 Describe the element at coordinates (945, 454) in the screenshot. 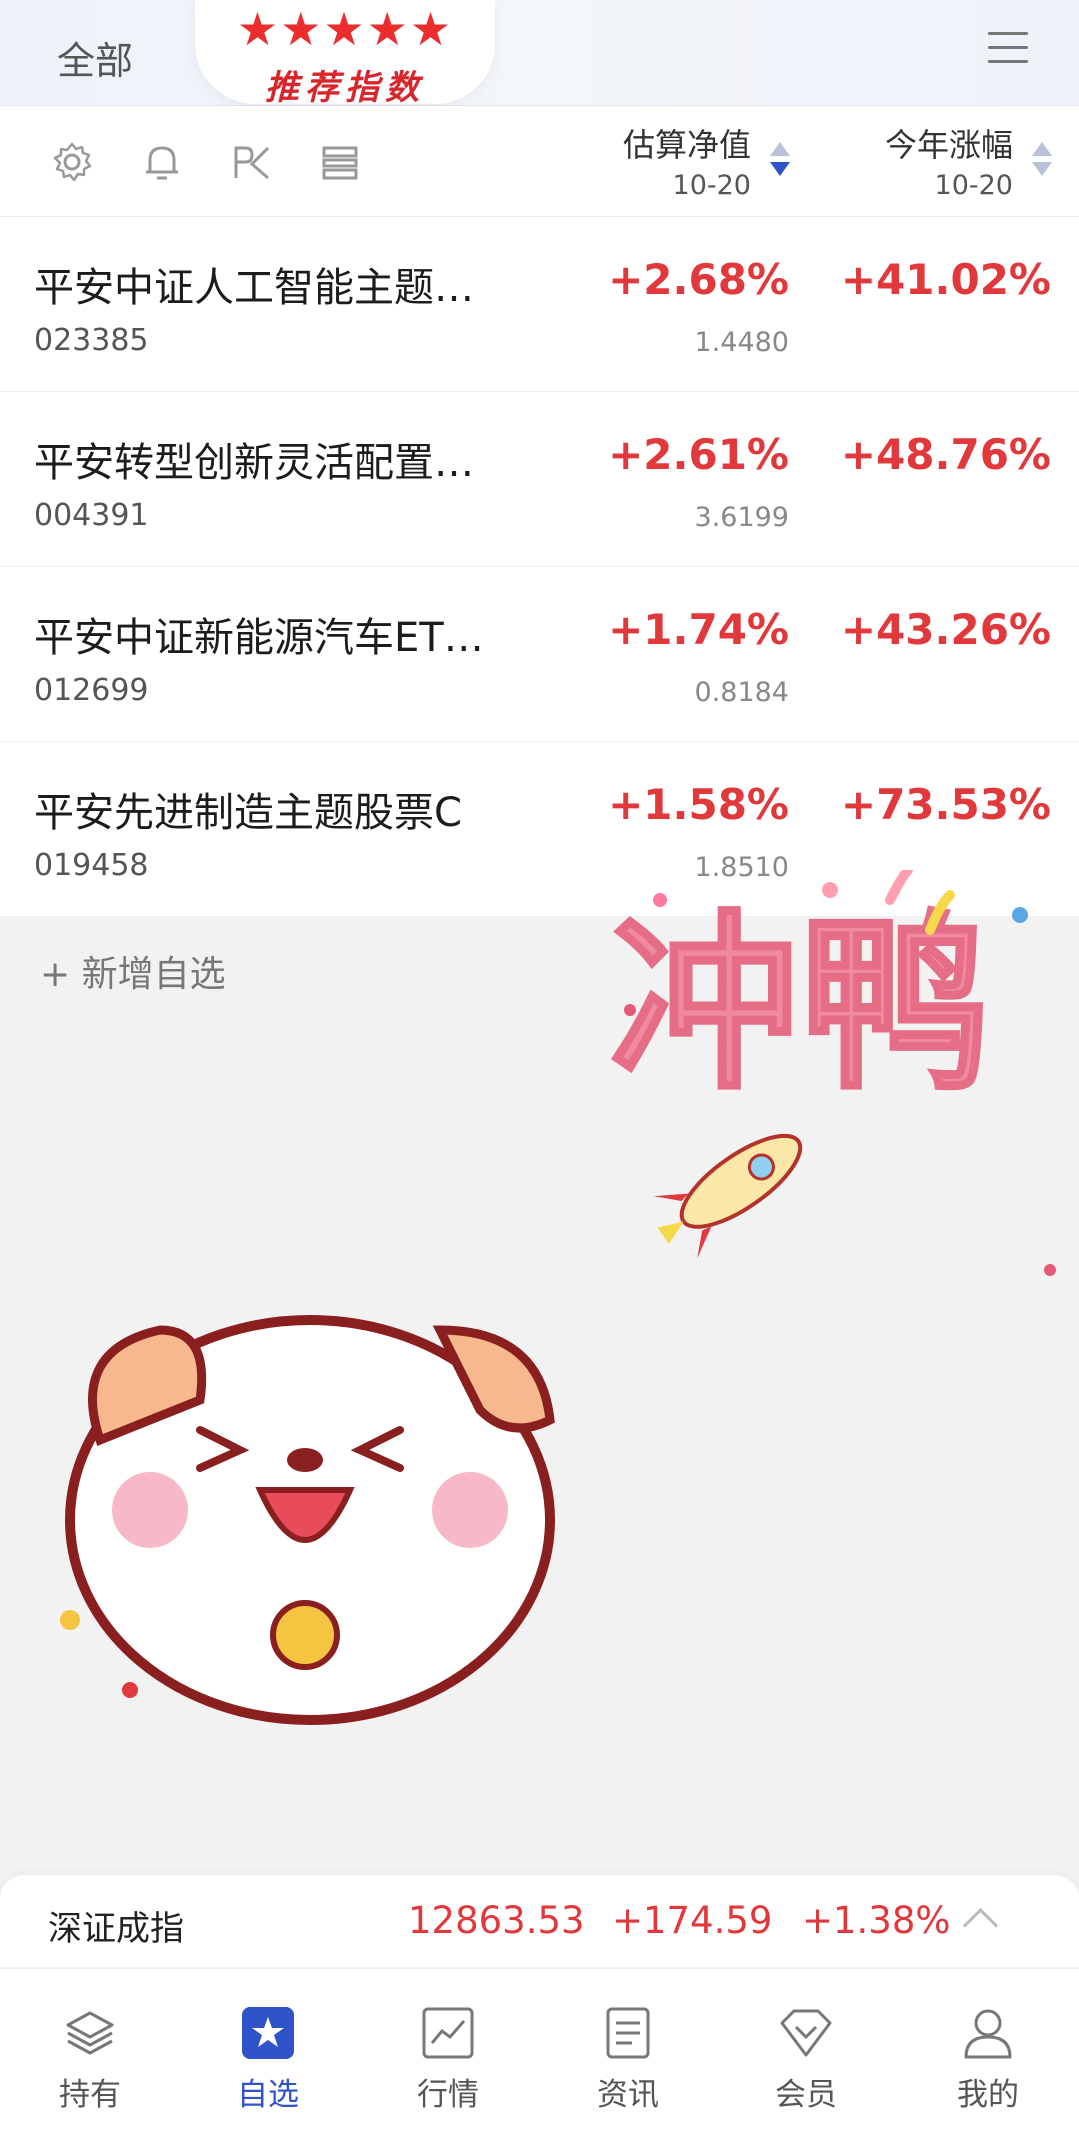

I see `ytd-change: +48.76%` at that location.